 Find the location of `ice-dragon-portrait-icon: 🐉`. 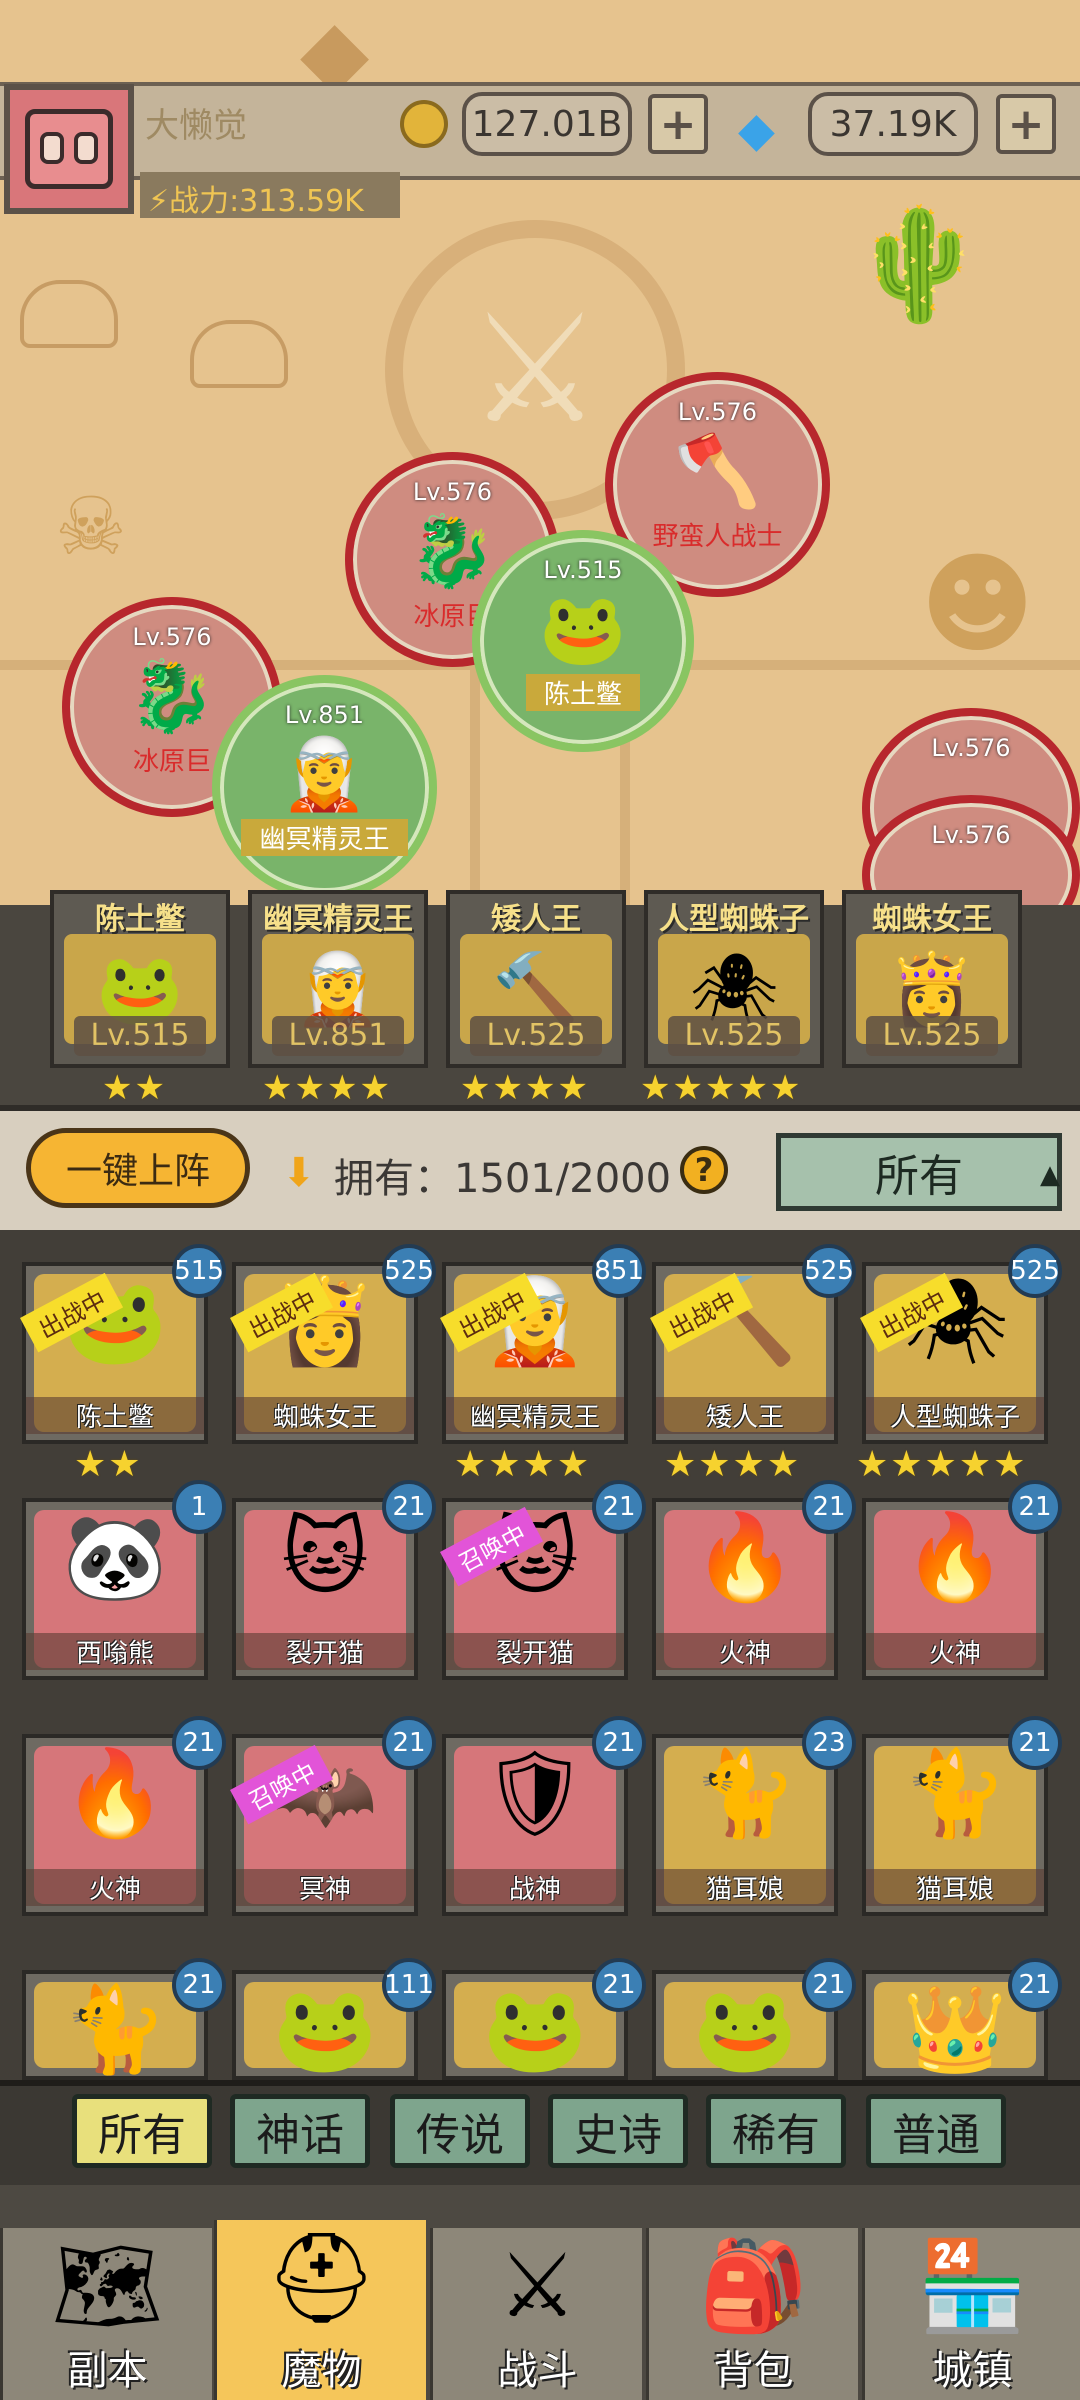

ice-dragon-portrait-icon: 🐉 is located at coordinates (452, 551).